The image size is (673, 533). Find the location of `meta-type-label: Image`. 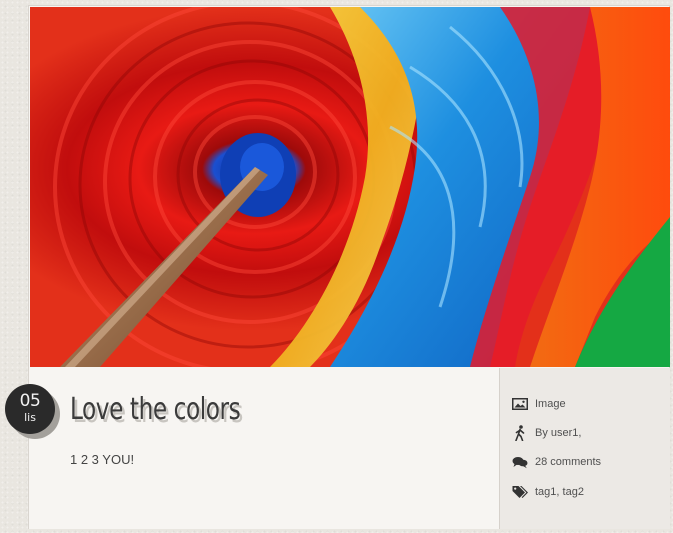

meta-type-label: Image is located at coordinates (550, 404).